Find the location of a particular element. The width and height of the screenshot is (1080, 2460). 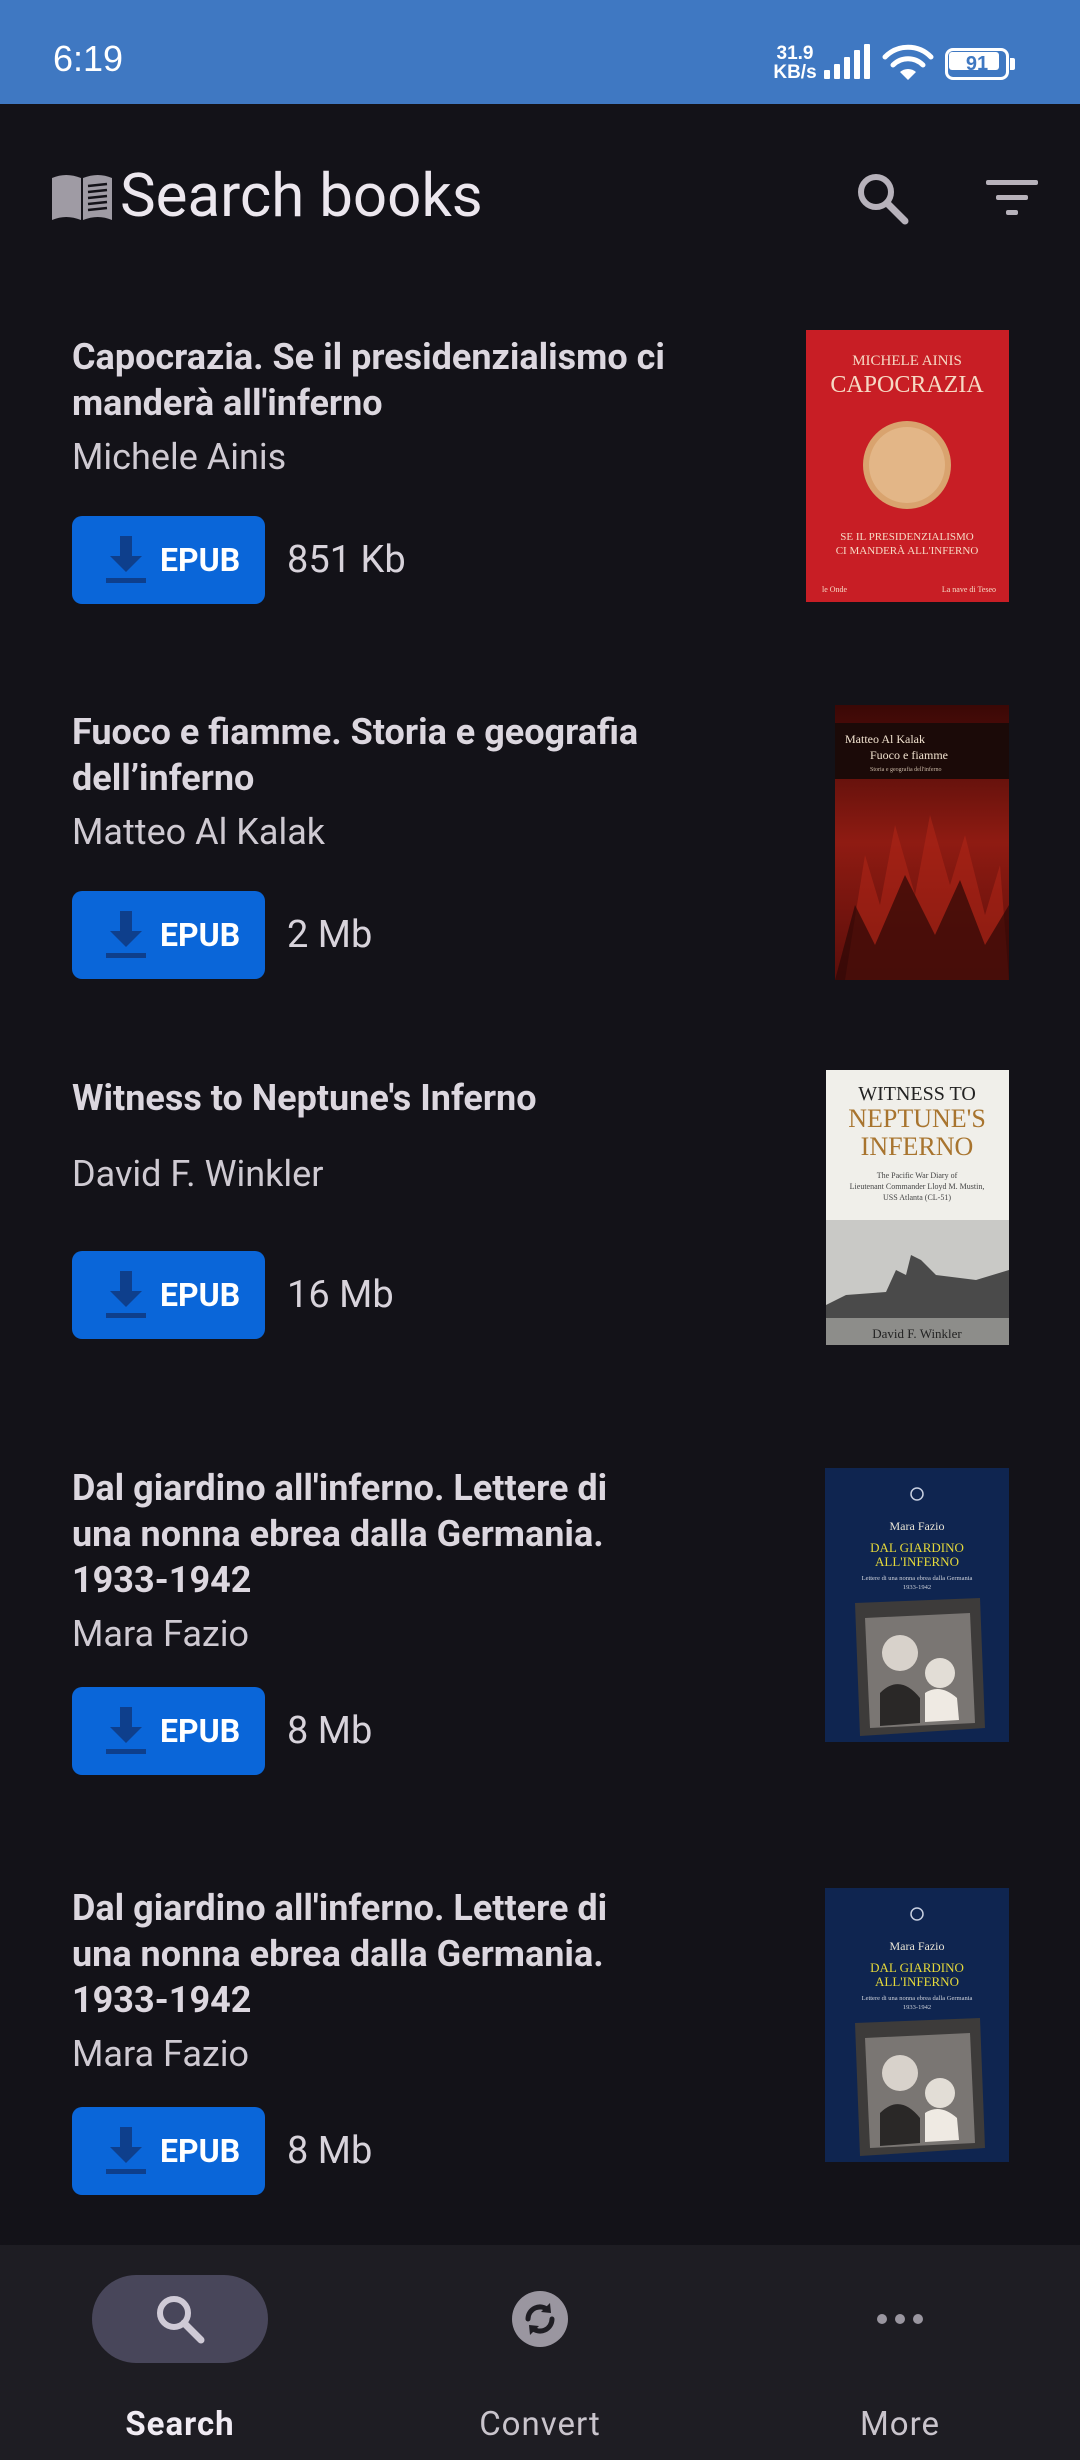

battery-icon: 91 is located at coordinates (980, 64).